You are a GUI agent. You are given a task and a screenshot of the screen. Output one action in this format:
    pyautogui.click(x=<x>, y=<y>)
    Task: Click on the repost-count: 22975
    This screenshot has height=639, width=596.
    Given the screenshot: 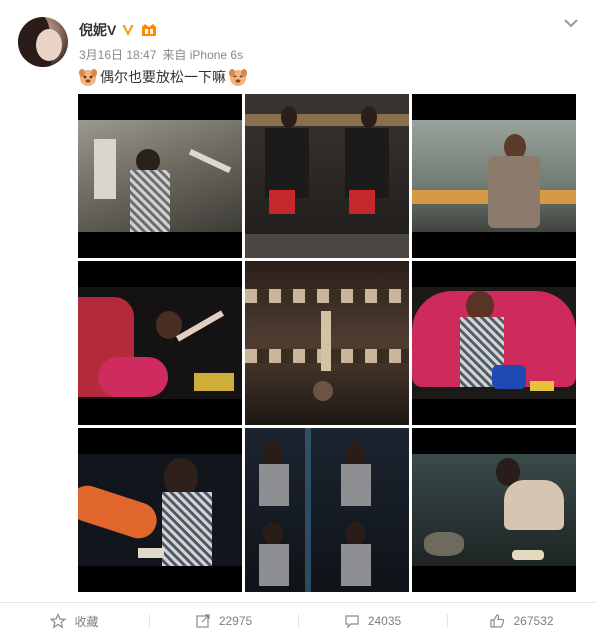 What is the action you would take?
    pyautogui.click(x=235, y=621)
    